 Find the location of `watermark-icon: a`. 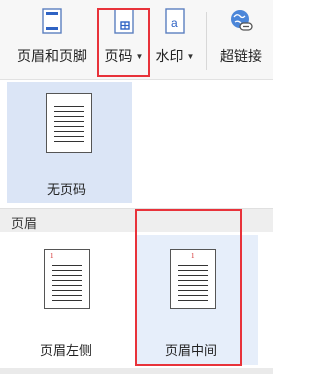

watermark-icon: a is located at coordinates (175, 21).